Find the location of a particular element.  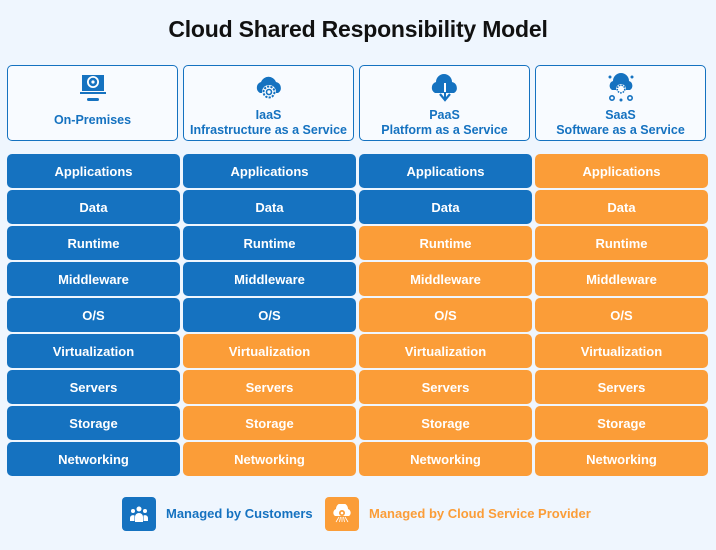

header-label: SaaS Software as a Service is located at coordinates (620, 123).